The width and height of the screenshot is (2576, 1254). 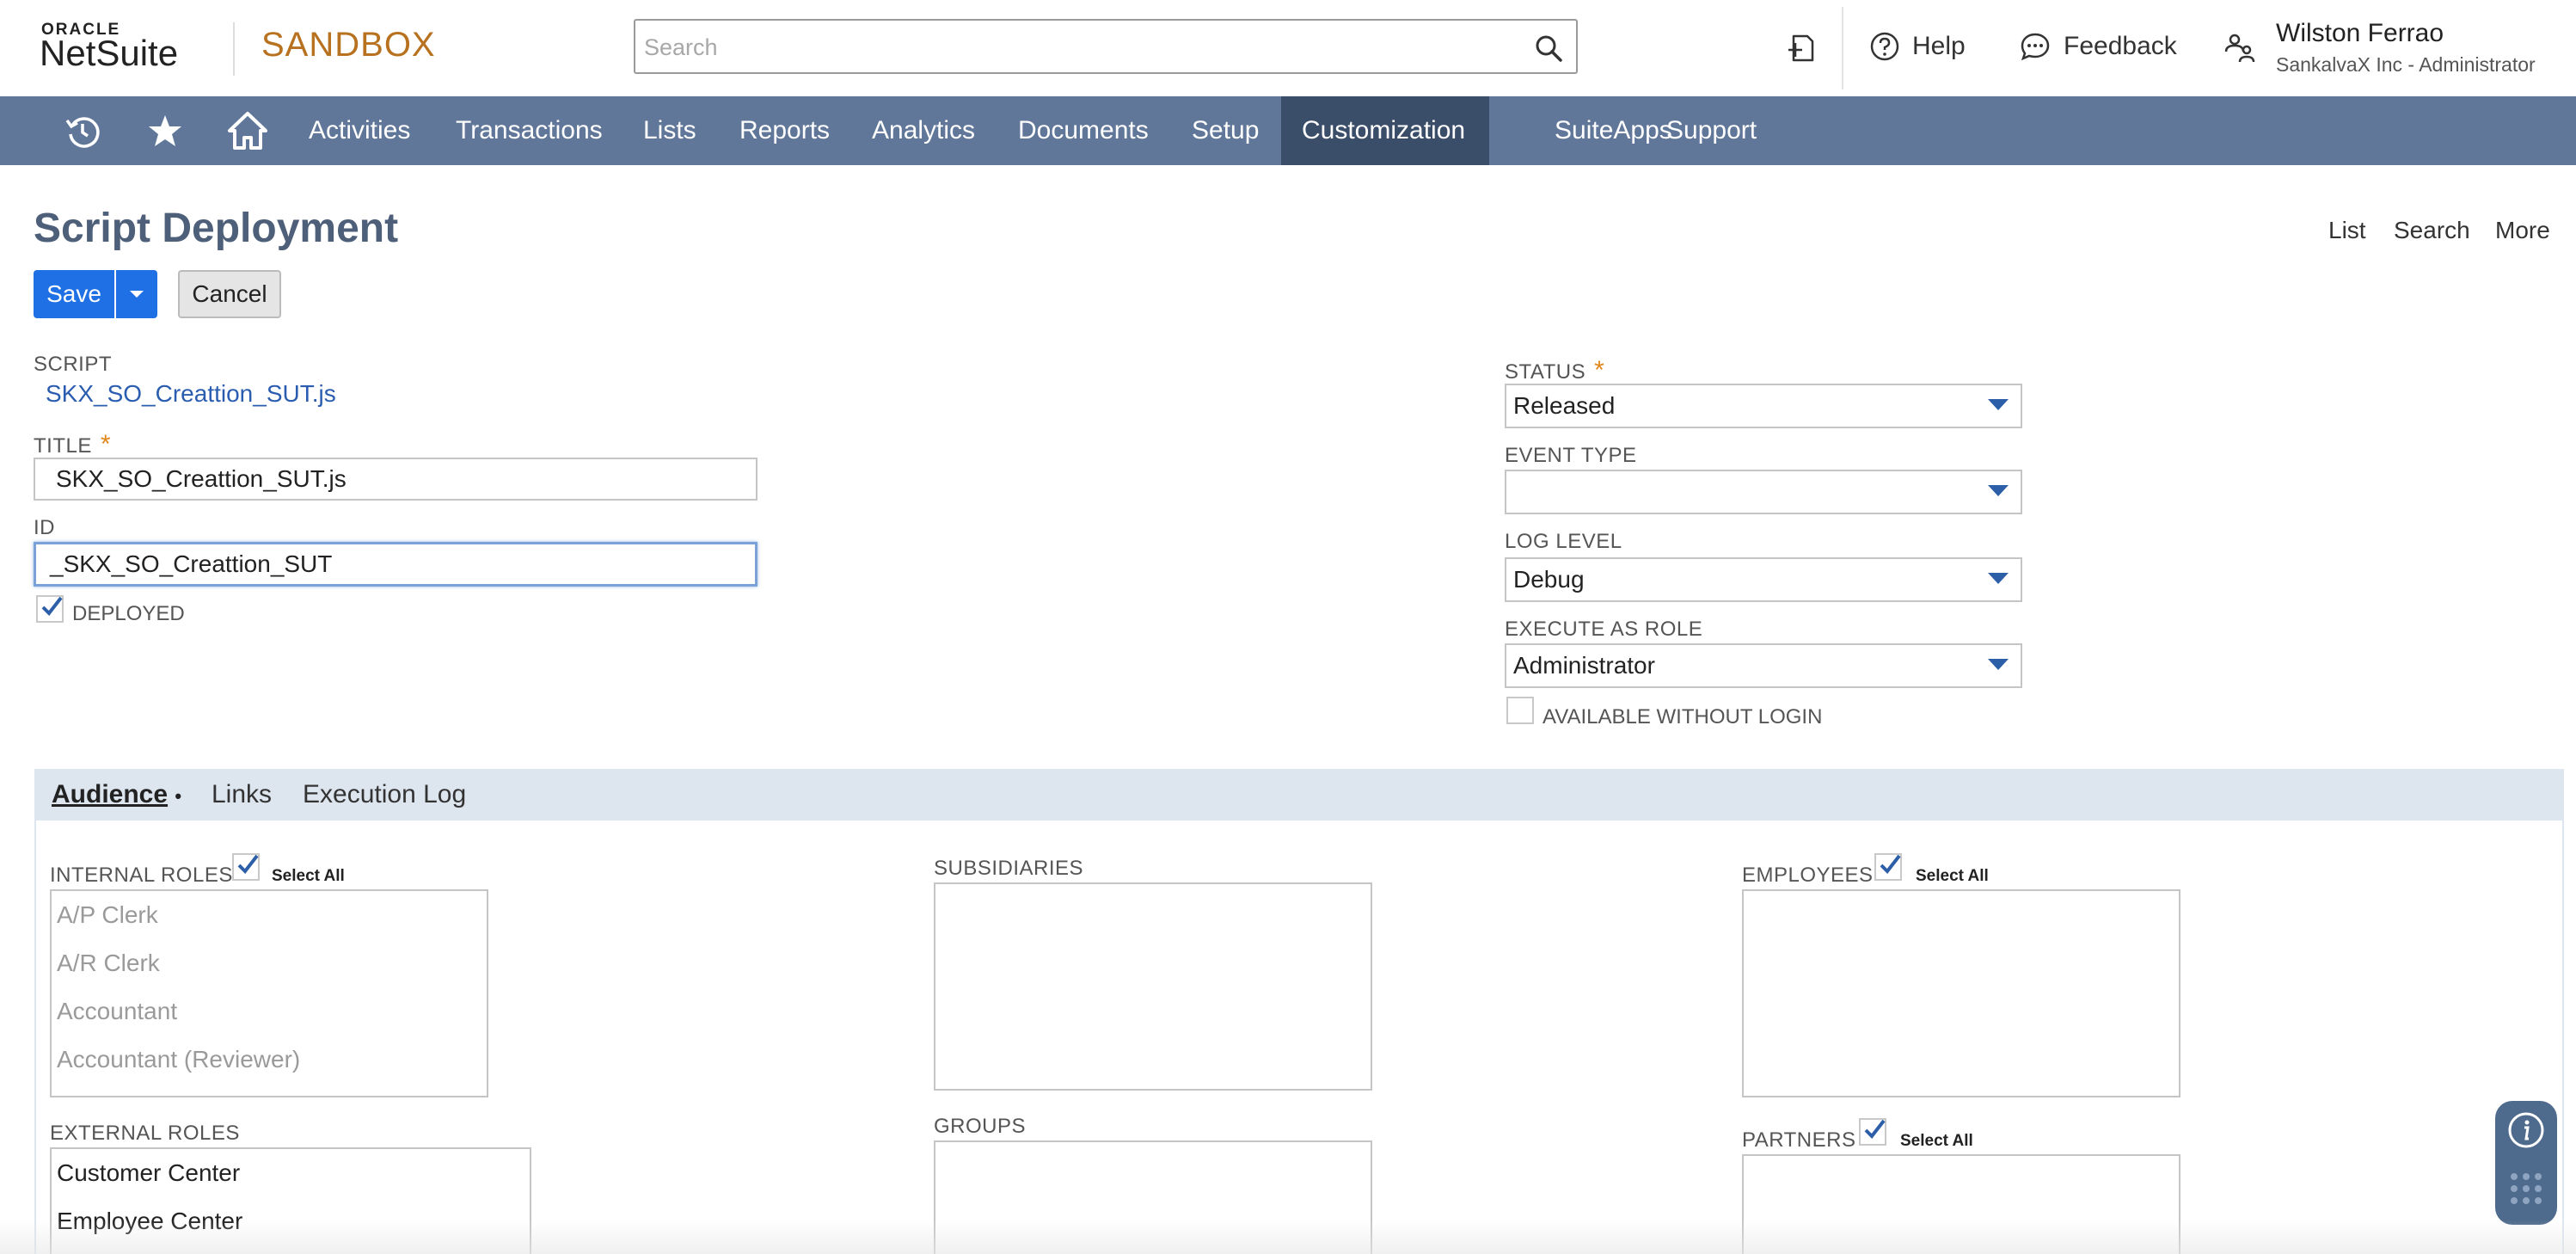 What do you see at coordinates (2522, 230) in the screenshot?
I see `more-link: More` at bounding box center [2522, 230].